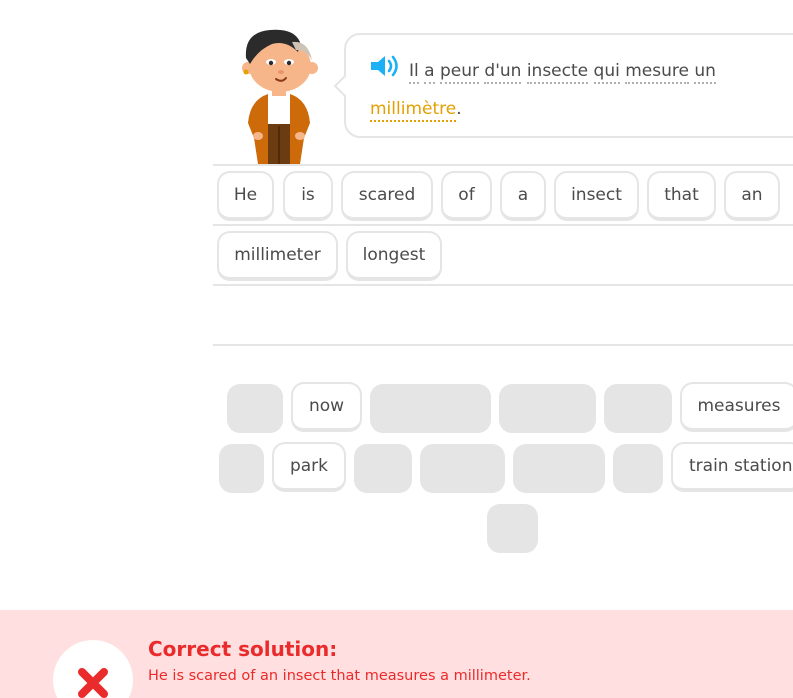 The width and height of the screenshot is (793, 698). I want to click on x-mark-icon, so click(93, 683).